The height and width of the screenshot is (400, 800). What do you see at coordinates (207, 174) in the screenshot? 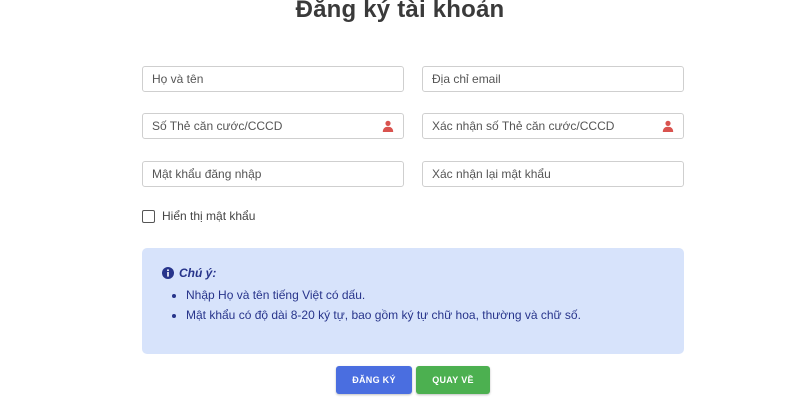
I see `password-placeholder: Mật khẩu đăng nhập` at bounding box center [207, 174].